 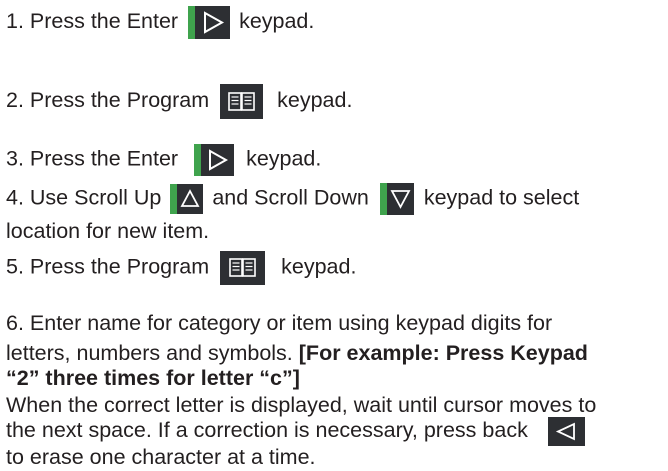 What do you see at coordinates (149, 353) in the screenshot?
I see `step-6-line-2-text: letters, numbers and symbols.` at bounding box center [149, 353].